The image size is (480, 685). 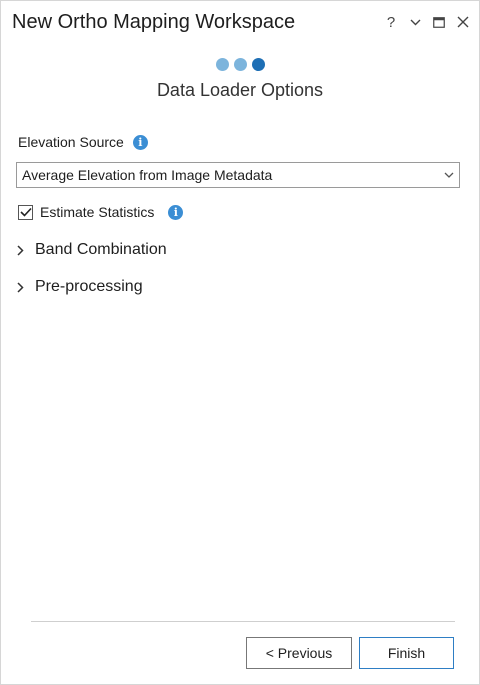 What do you see at coordinates (97, 212) in the screenshot?
I see `estimate-statistics-label: Estimate Statistics` at bounding box center [97, 212].